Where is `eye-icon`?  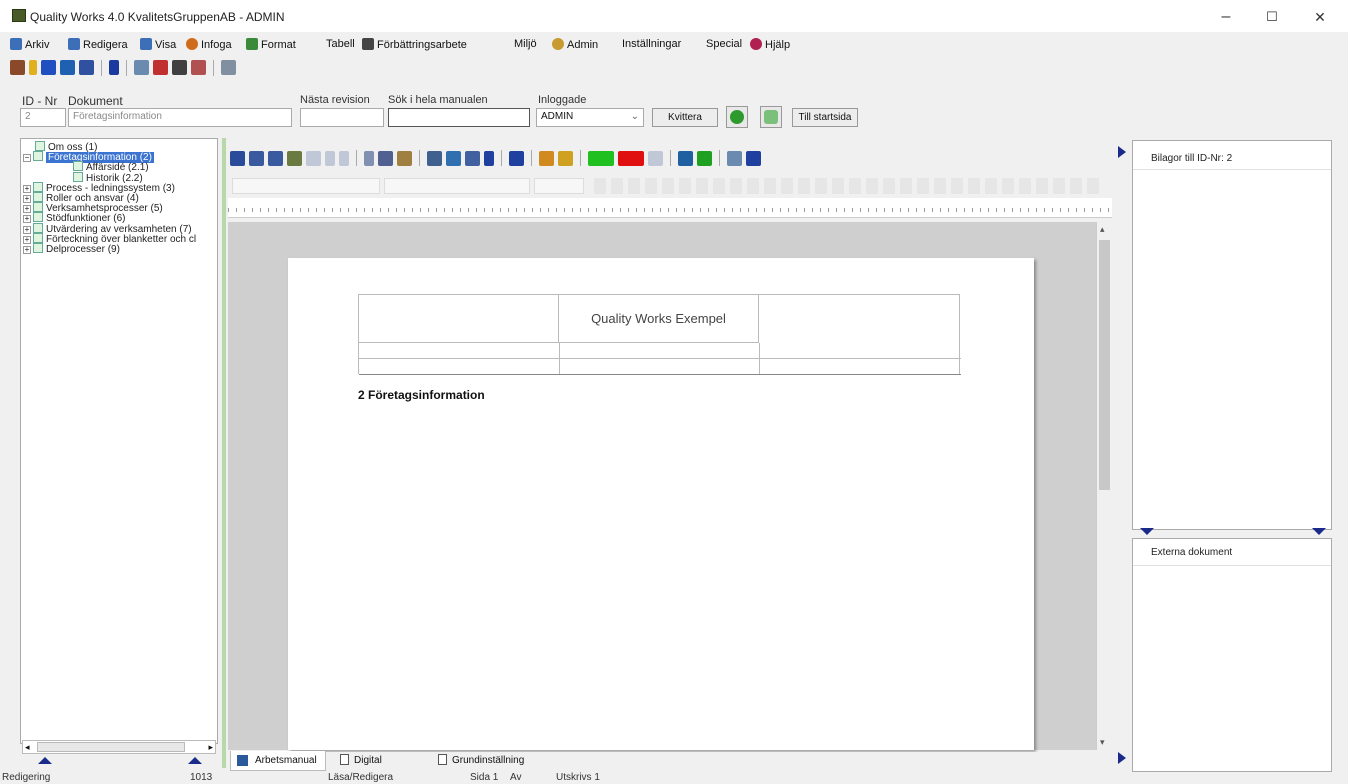 eye-icon is located at coordinates (546, 158).